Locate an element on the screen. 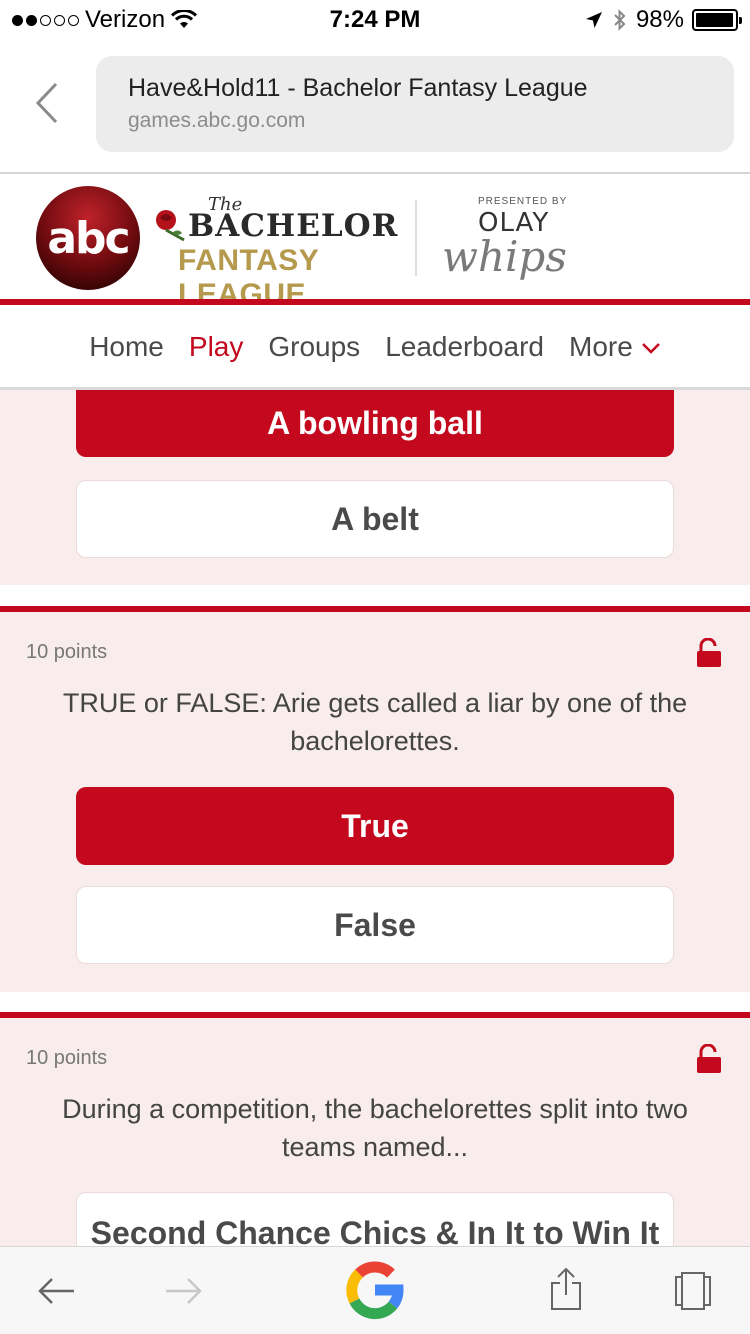 This screenshot has width=750, height=1334. back-chevron-icon is located at coordinates (48, 103).